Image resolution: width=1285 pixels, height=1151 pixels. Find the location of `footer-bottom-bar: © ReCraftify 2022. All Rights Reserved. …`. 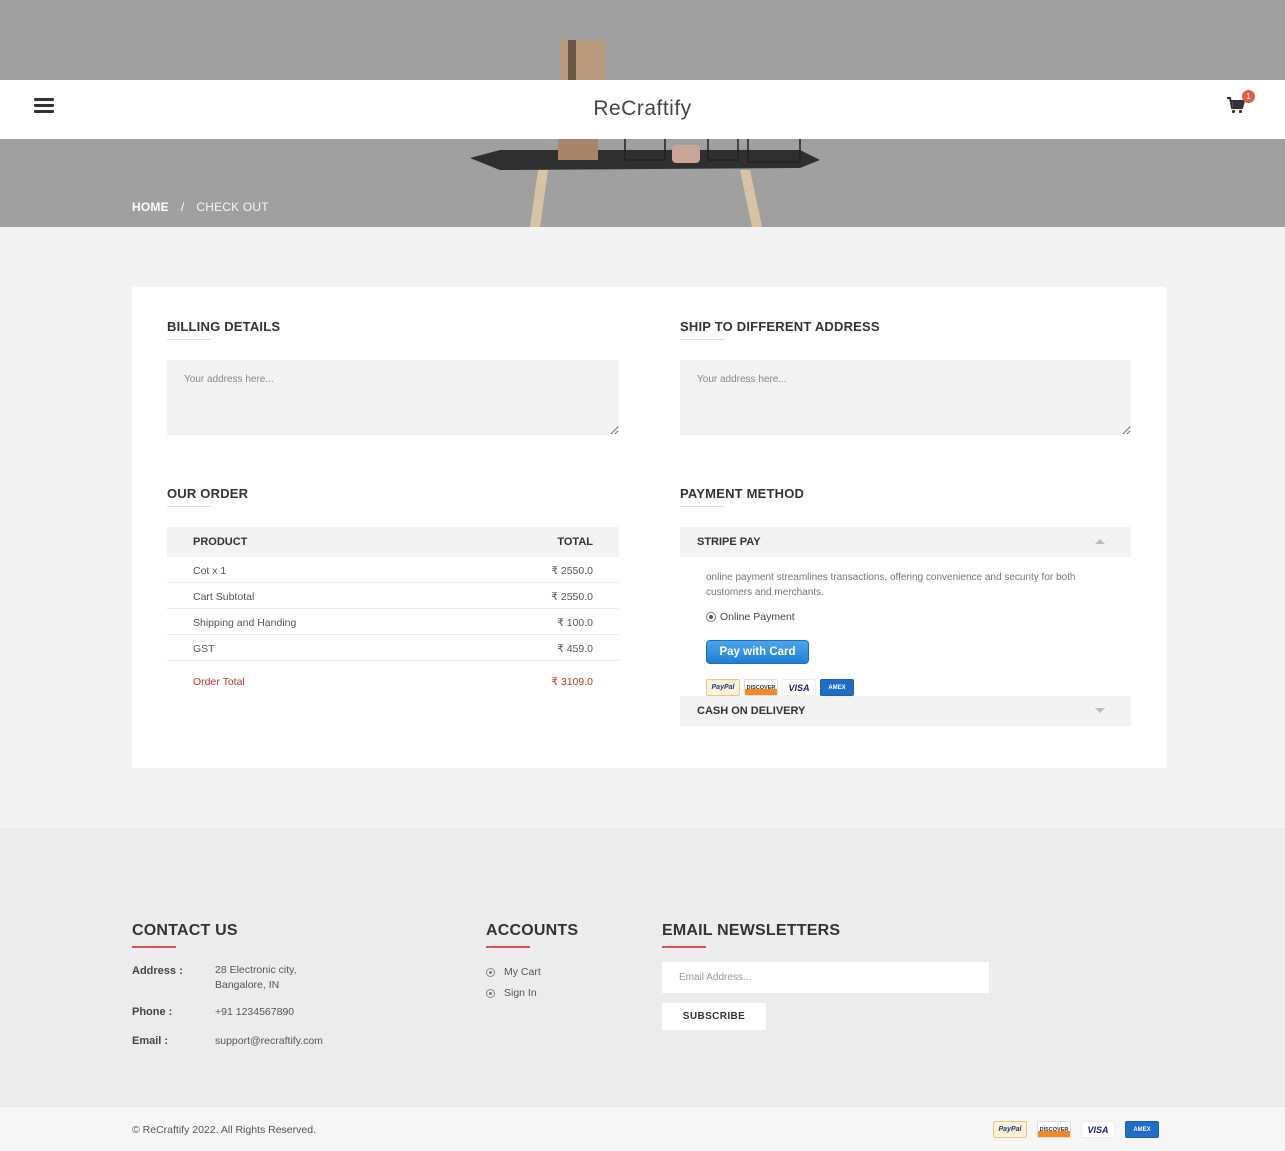

footer-bottom-bar: © ReCraftify 2022. All Rights Reserved. … is located at coordinates (642, 1129).